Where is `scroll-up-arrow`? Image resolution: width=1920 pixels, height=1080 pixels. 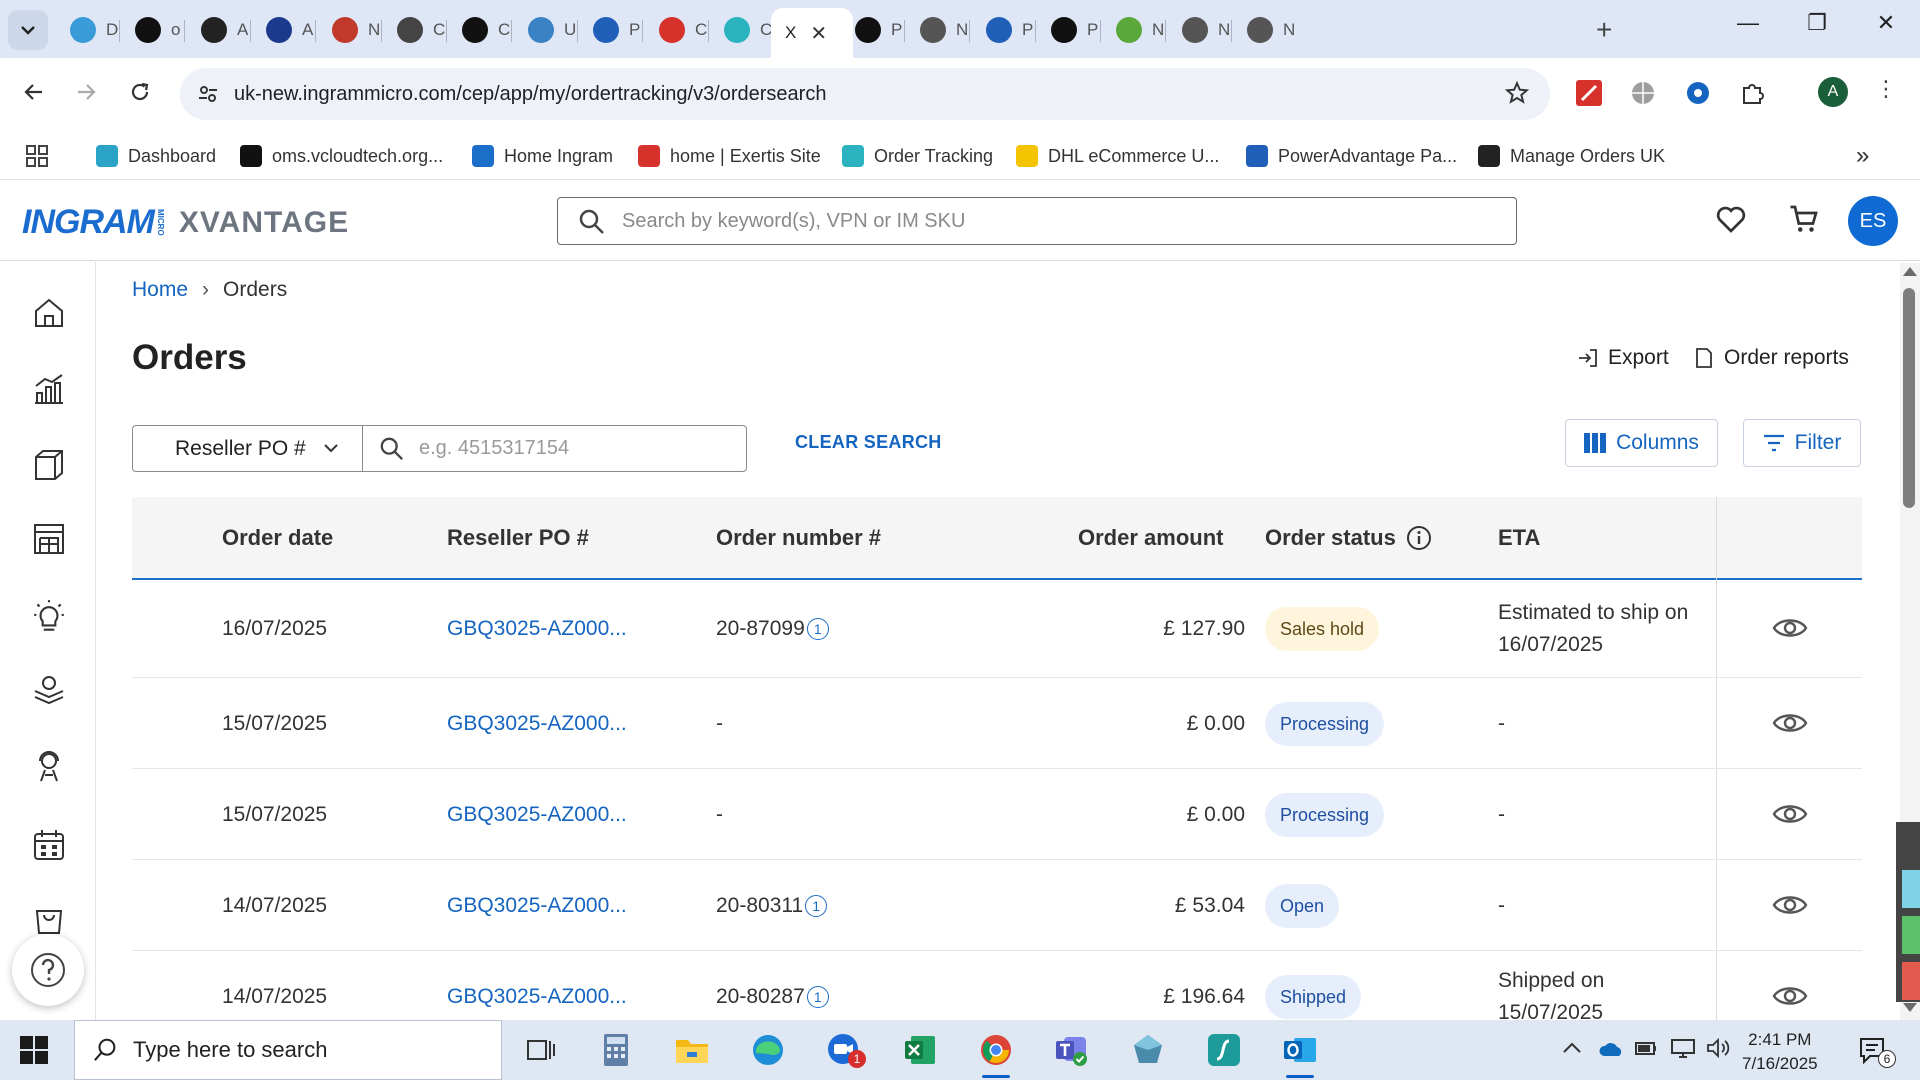
scroll-up-arrow is located at coordinates (1910, 271).